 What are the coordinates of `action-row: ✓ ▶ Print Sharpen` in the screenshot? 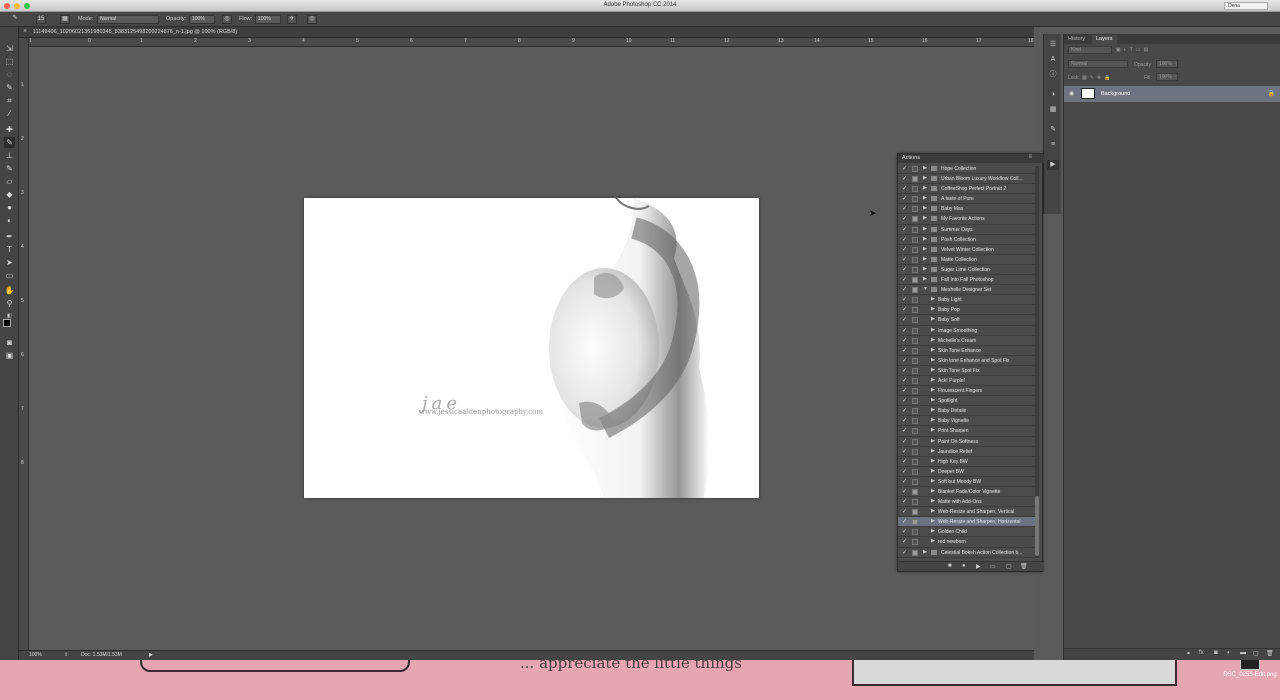 It's located at (967, 431).